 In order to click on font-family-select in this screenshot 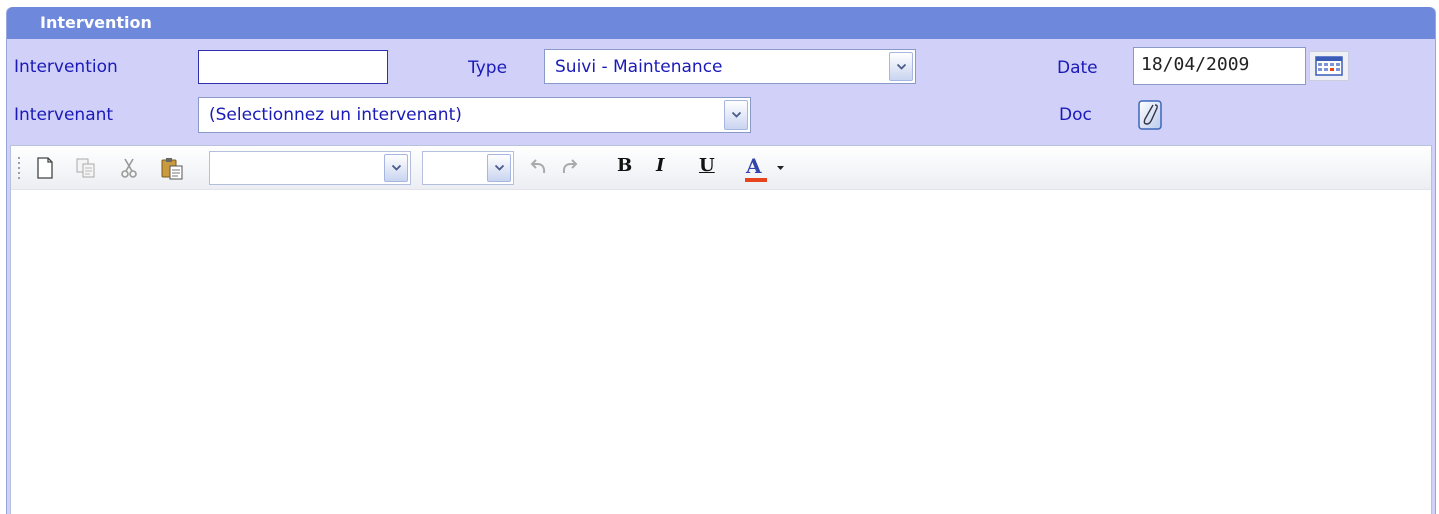, I will do `click(310, 168)`.